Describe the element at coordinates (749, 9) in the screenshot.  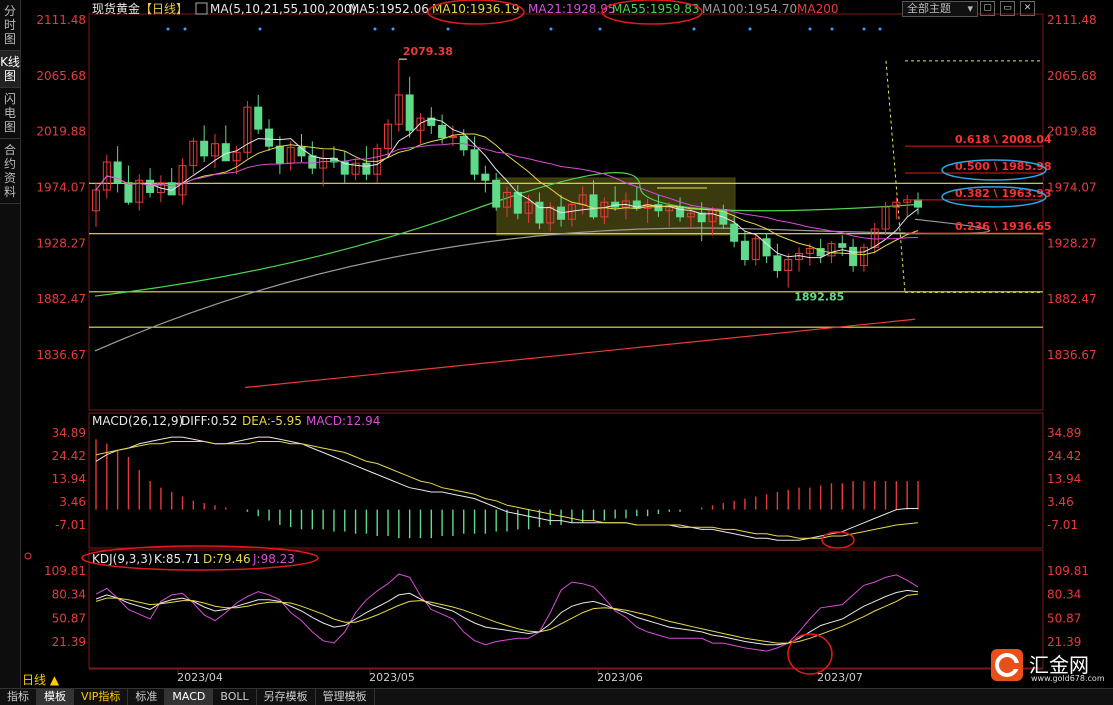
I see `ma-value: MA100:1954.70` at that location.